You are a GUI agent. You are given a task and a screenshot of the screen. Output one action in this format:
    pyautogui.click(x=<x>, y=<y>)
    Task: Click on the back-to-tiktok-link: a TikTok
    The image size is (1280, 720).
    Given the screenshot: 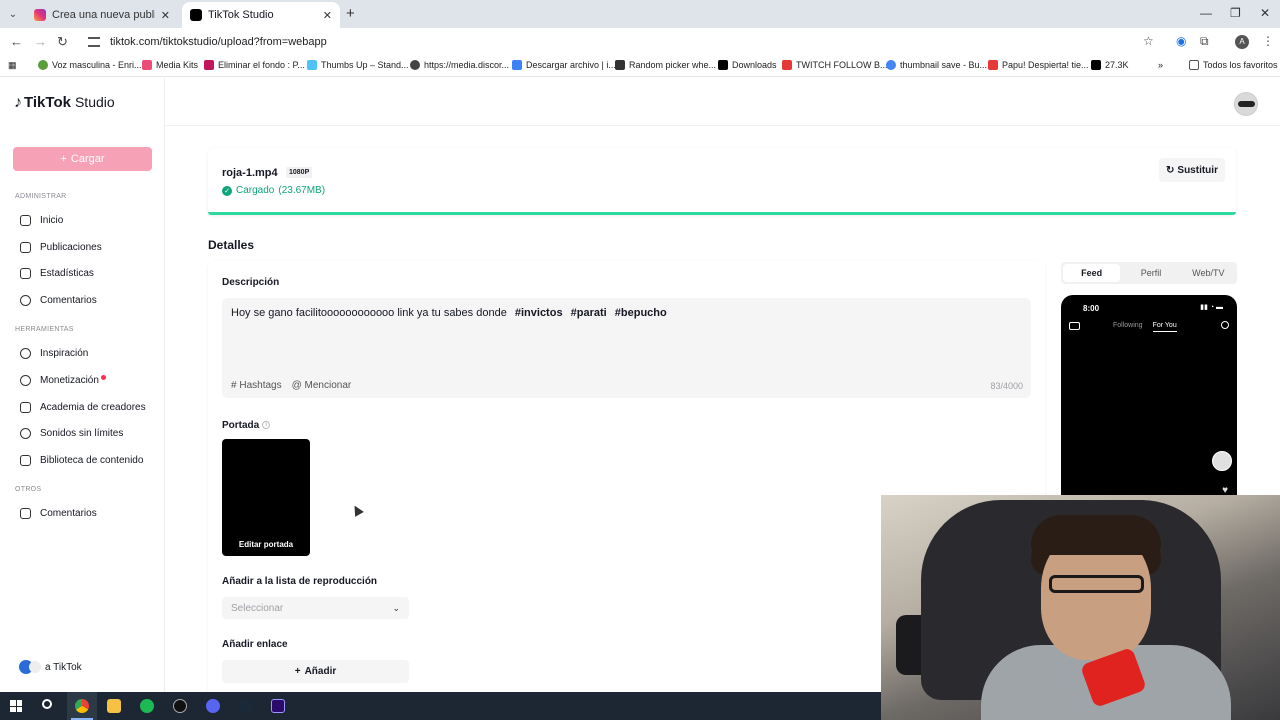 What is the action you would take?
    pyautogui.click(x=50, y=667)
    